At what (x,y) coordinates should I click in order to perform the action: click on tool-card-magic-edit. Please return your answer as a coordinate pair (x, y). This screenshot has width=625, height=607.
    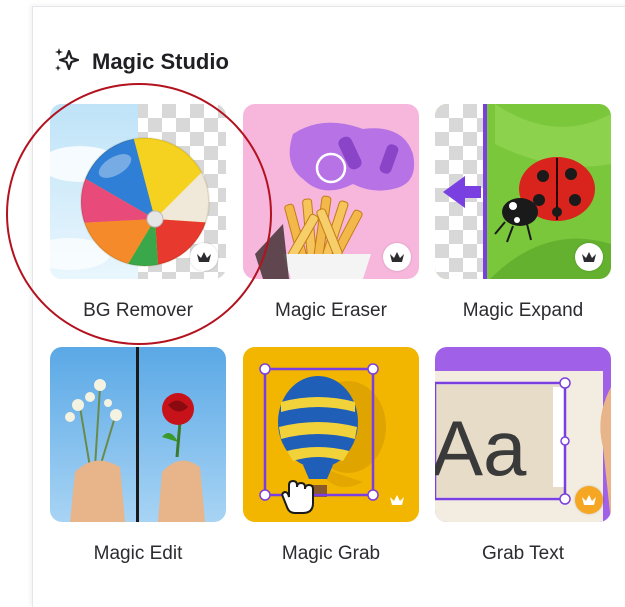
    Looking at the image, I should click on (138, 434).